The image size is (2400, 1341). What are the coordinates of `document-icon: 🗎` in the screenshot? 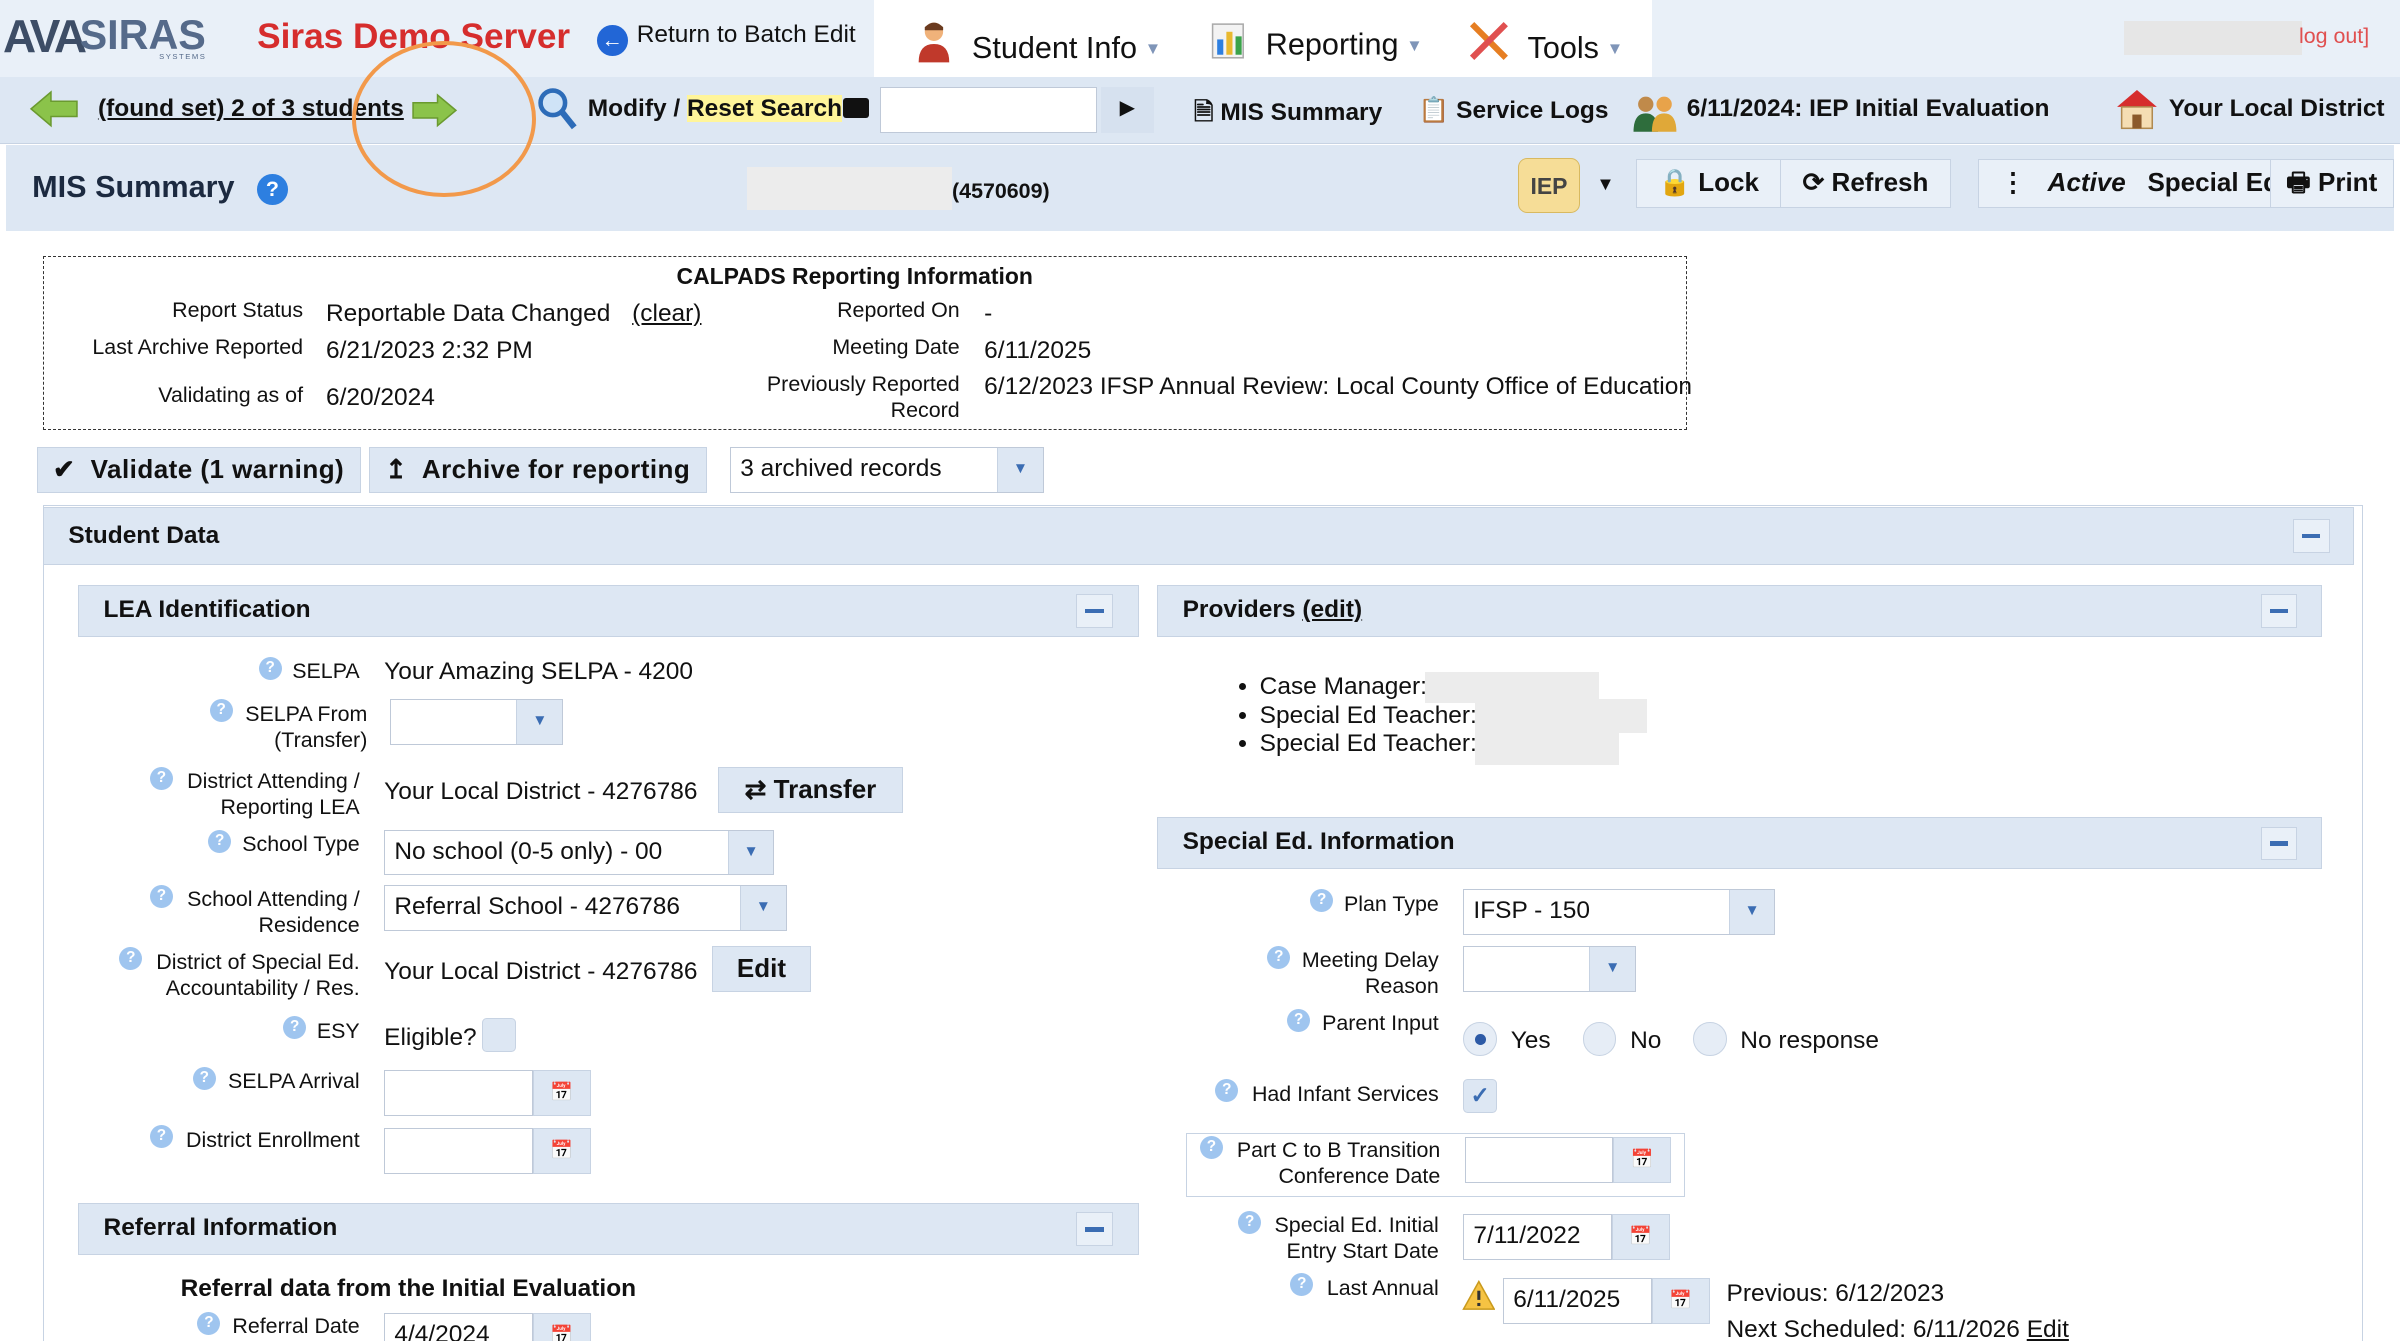 It's located at (1203, 112).